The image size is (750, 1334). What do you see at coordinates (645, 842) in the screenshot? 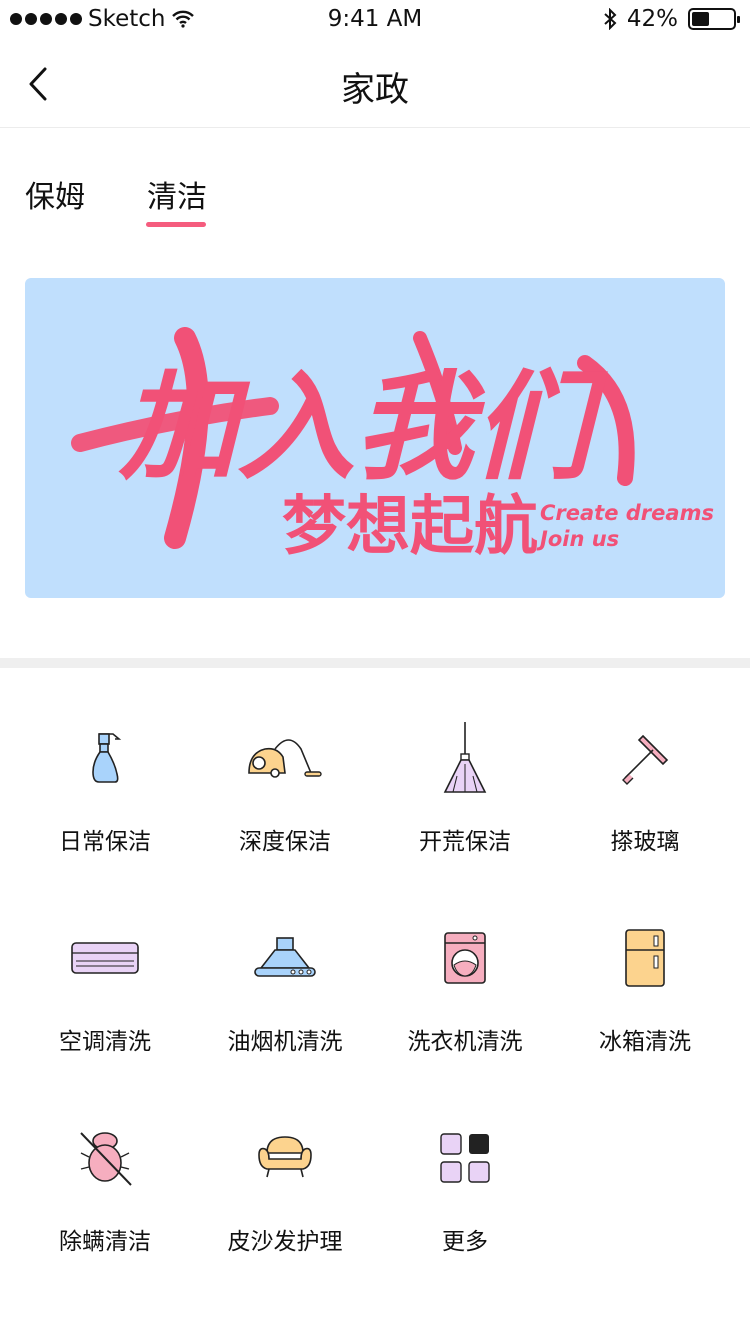
I see `service-label: 搽玻璃` at bounding box center [645, 842].